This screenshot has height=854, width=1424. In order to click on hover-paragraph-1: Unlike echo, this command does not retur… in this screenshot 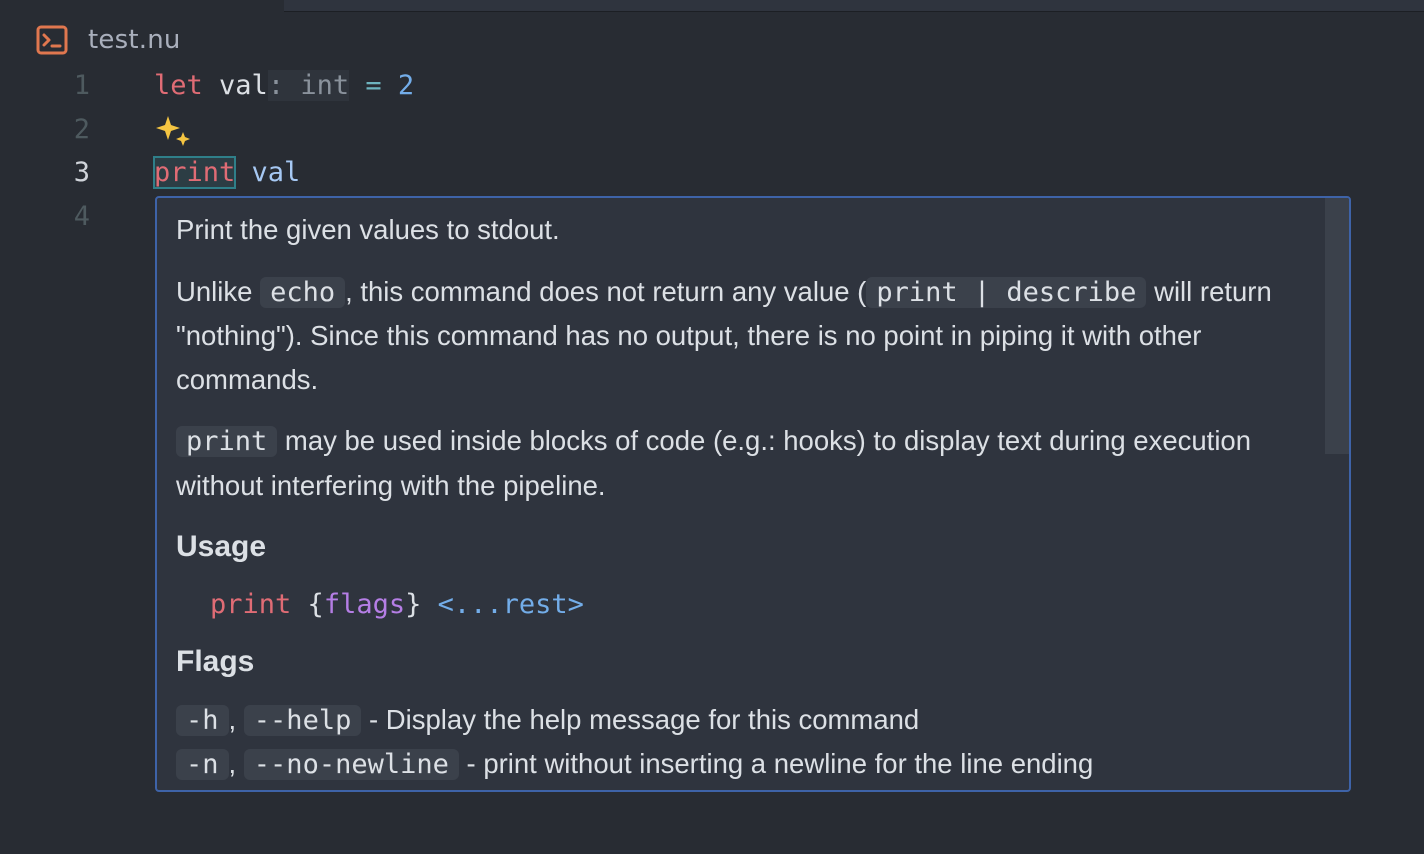, I will do `click(746, 336)`.